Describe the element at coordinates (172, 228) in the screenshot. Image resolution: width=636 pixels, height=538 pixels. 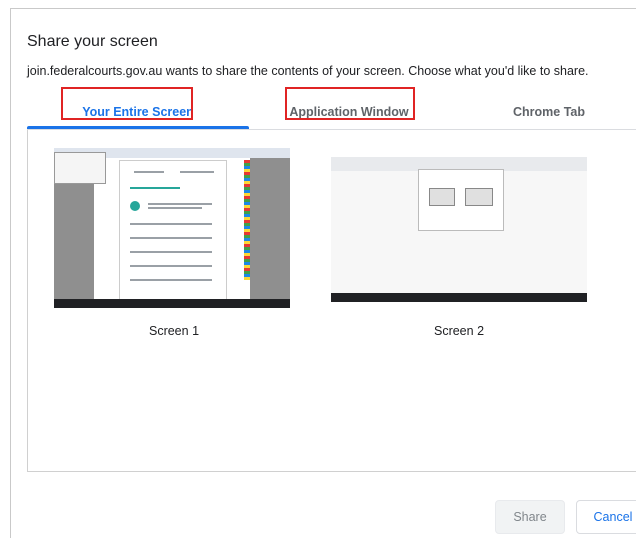
I see `screen-1-thumbnail` at that location.